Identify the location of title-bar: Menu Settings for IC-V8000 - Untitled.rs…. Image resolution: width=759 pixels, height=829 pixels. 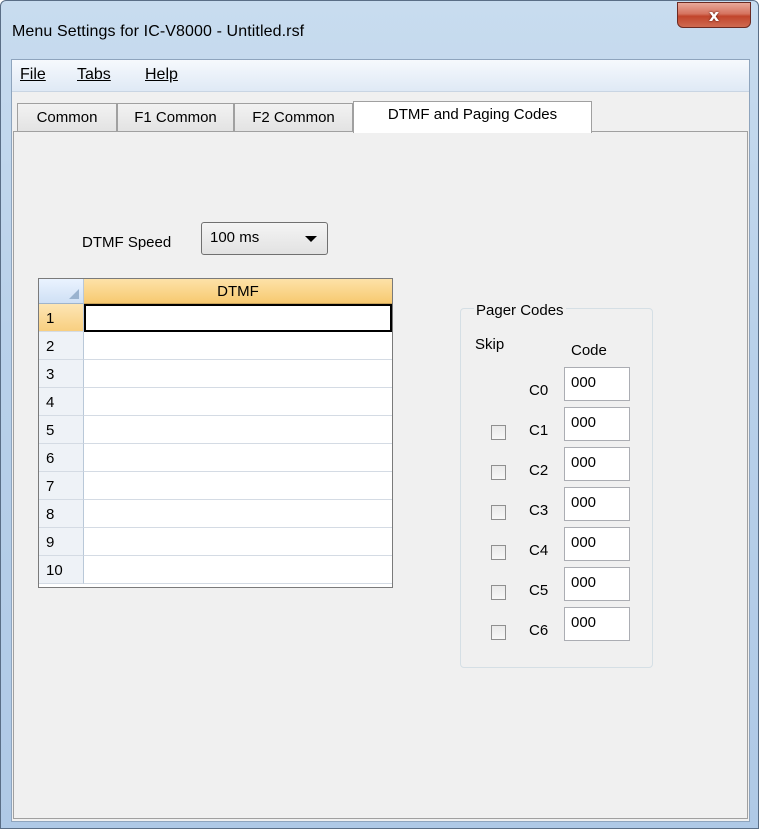
(379, 30).